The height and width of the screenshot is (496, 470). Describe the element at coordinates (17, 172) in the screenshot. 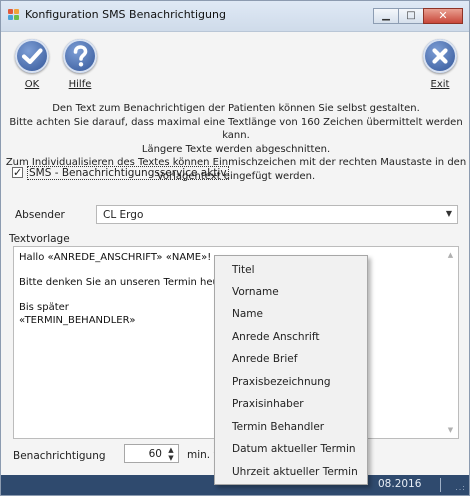

I see `sms-service-checkbox: ✓` at that location.